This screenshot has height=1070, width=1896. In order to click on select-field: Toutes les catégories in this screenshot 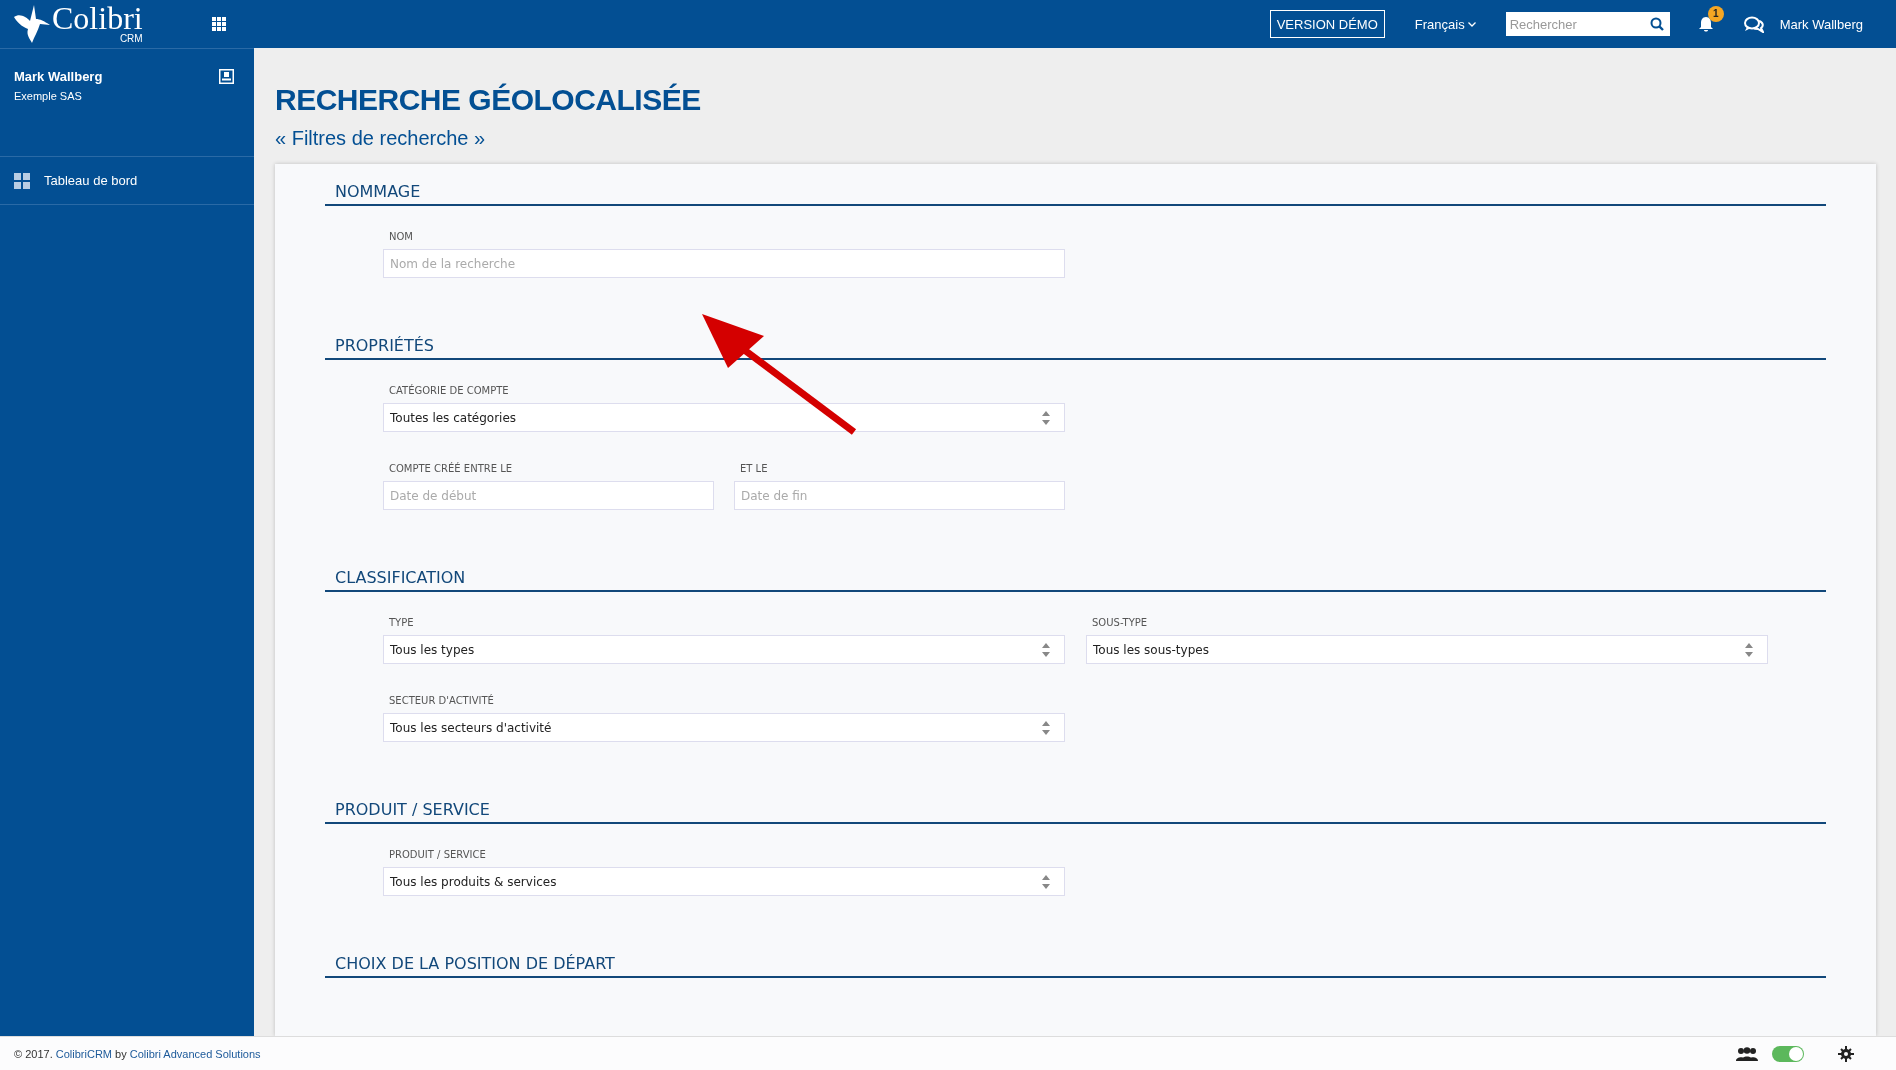, I will do `click(724, 417)`.